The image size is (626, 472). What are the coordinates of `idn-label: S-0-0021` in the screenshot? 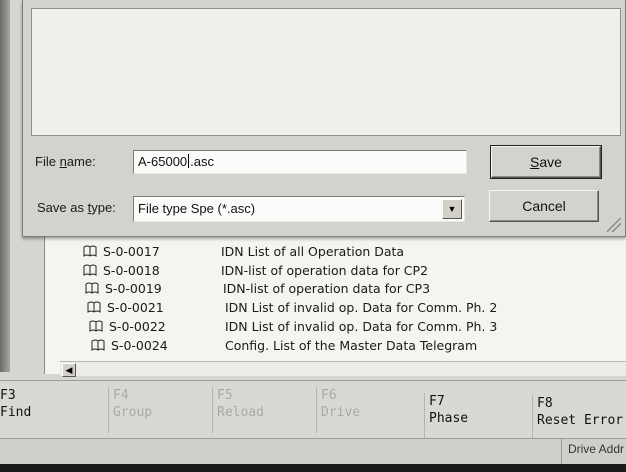 It's located at (135, 307).